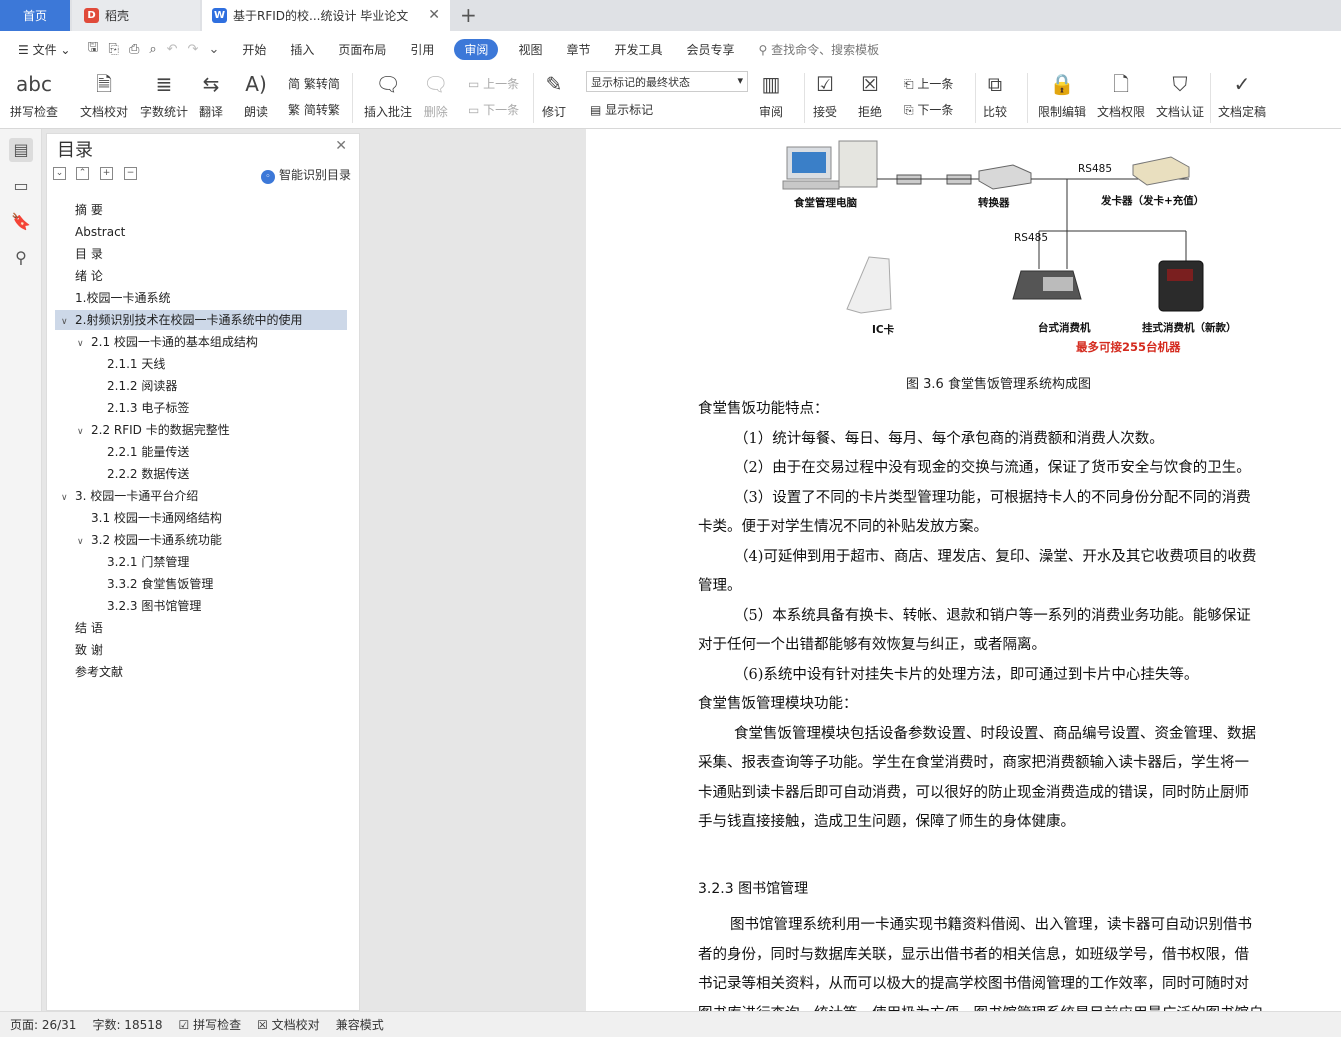 The height and width of the screenshot is (1037, 1341). I want to click on toc-item: 3.1 校园一卡通网络结构, so click(201, 518).